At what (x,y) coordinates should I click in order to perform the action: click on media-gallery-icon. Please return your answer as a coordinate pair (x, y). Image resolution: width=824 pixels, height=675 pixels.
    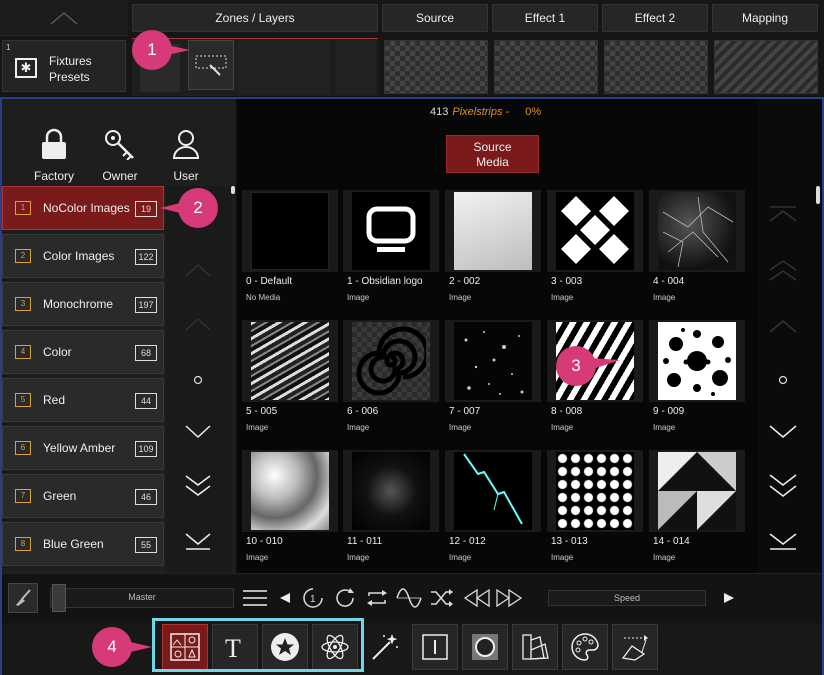
    Looking at the image, I should click on (185, 647).